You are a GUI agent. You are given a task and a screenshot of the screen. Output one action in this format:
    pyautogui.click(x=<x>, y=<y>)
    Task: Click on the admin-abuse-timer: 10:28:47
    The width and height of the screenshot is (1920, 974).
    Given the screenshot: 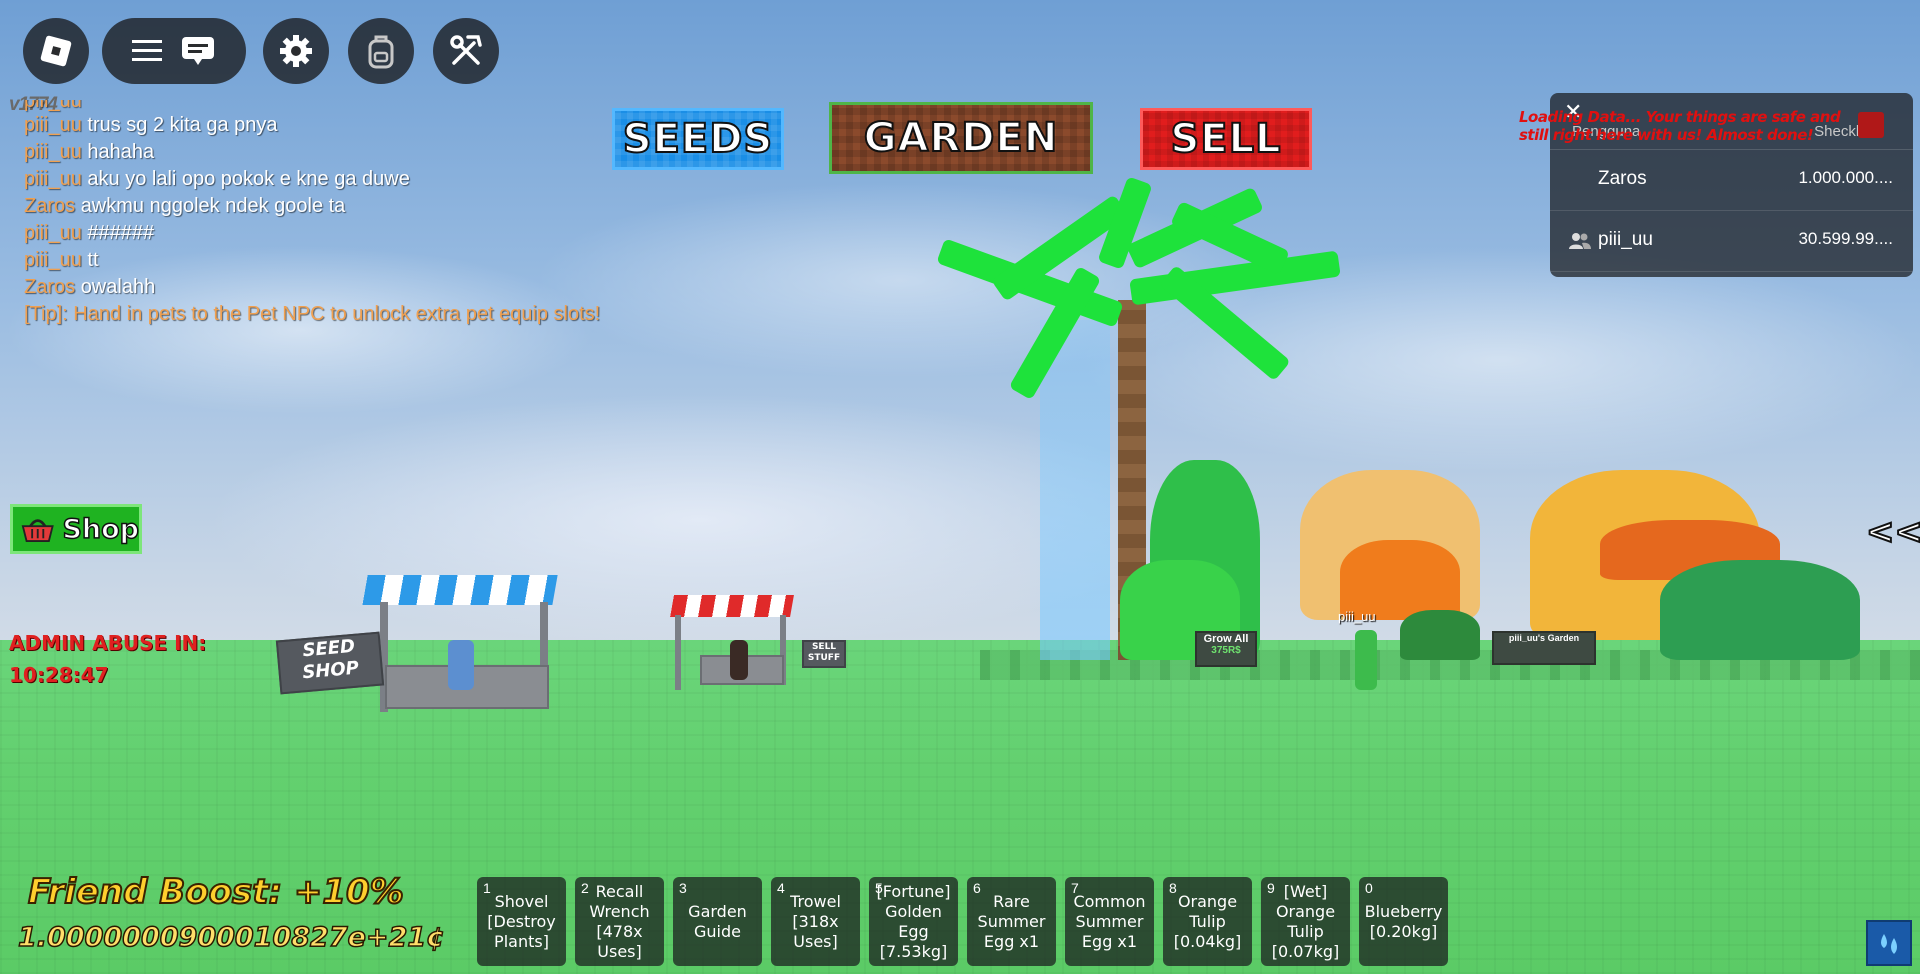 What is the action you would take?
    pyautogui.click(x=59, y=675)
    